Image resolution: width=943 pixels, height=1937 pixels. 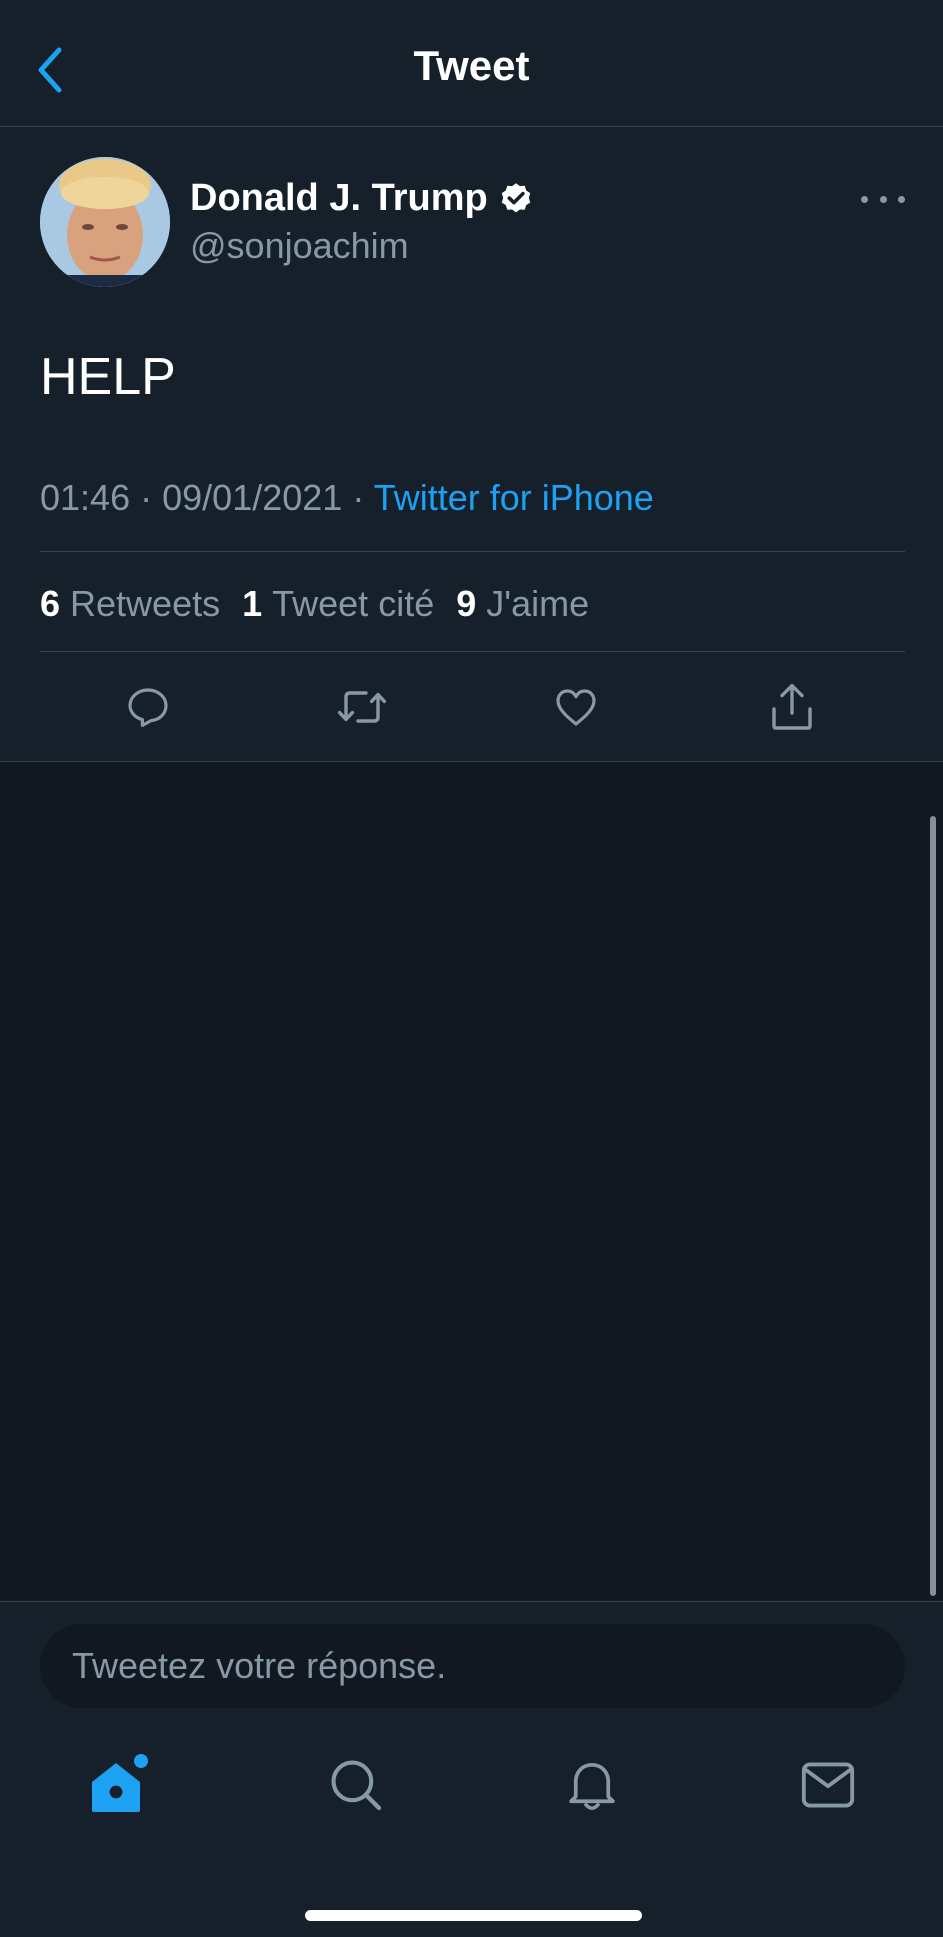 What do you see at coordinates (145, 603) in the screenshot?
I see `retweets-label: Retweets` at bounding box center [145, 603].